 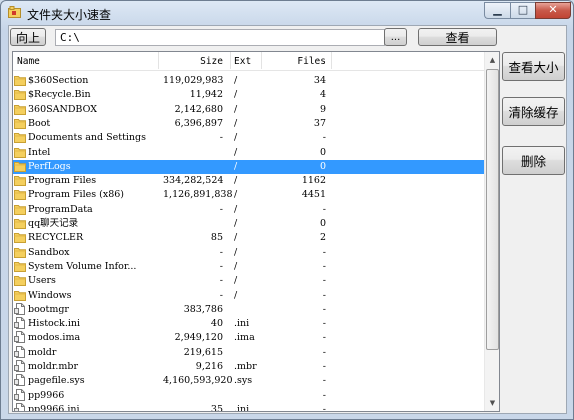 What do you see at coordinates (242, 61) in the screenshot?
I see `column-header-ext: Ext` at bounding box center [242, 61].